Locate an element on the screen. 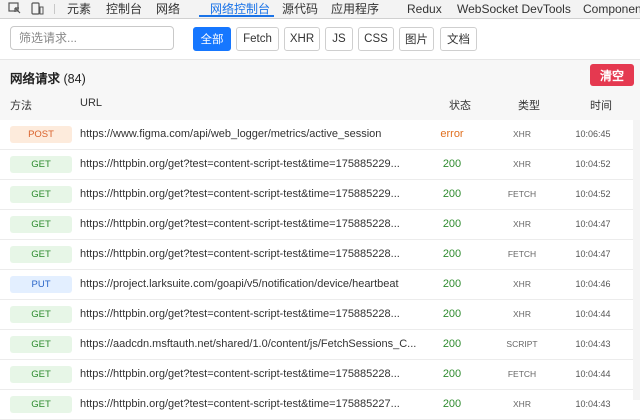 Image resolution: width=640 pixels, height=420 pixels. filter-bar: 全部 Fetch XHR JS CSS 图片 文档 is located at coordinates (320, 39).